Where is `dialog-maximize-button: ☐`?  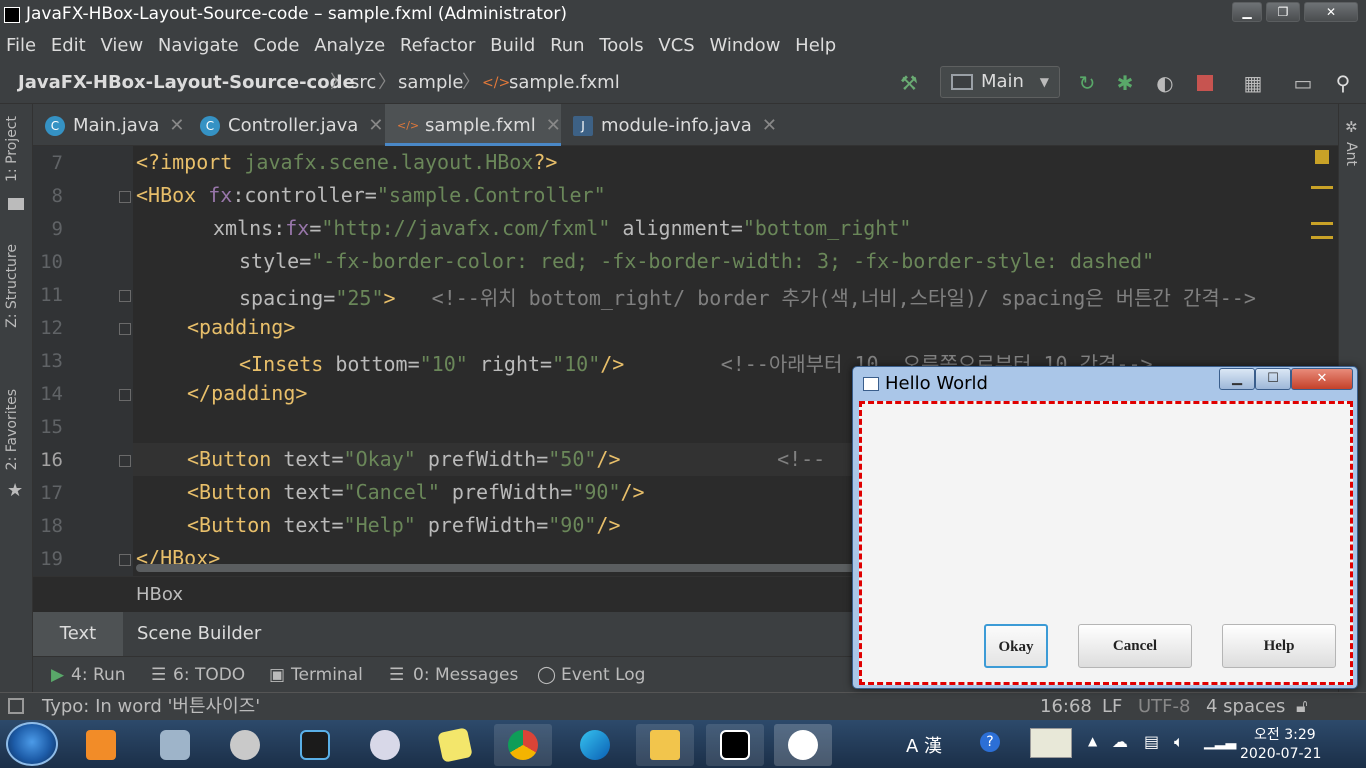
dialog-maximize-button: ☐ is located at coordinates (1273, 379).